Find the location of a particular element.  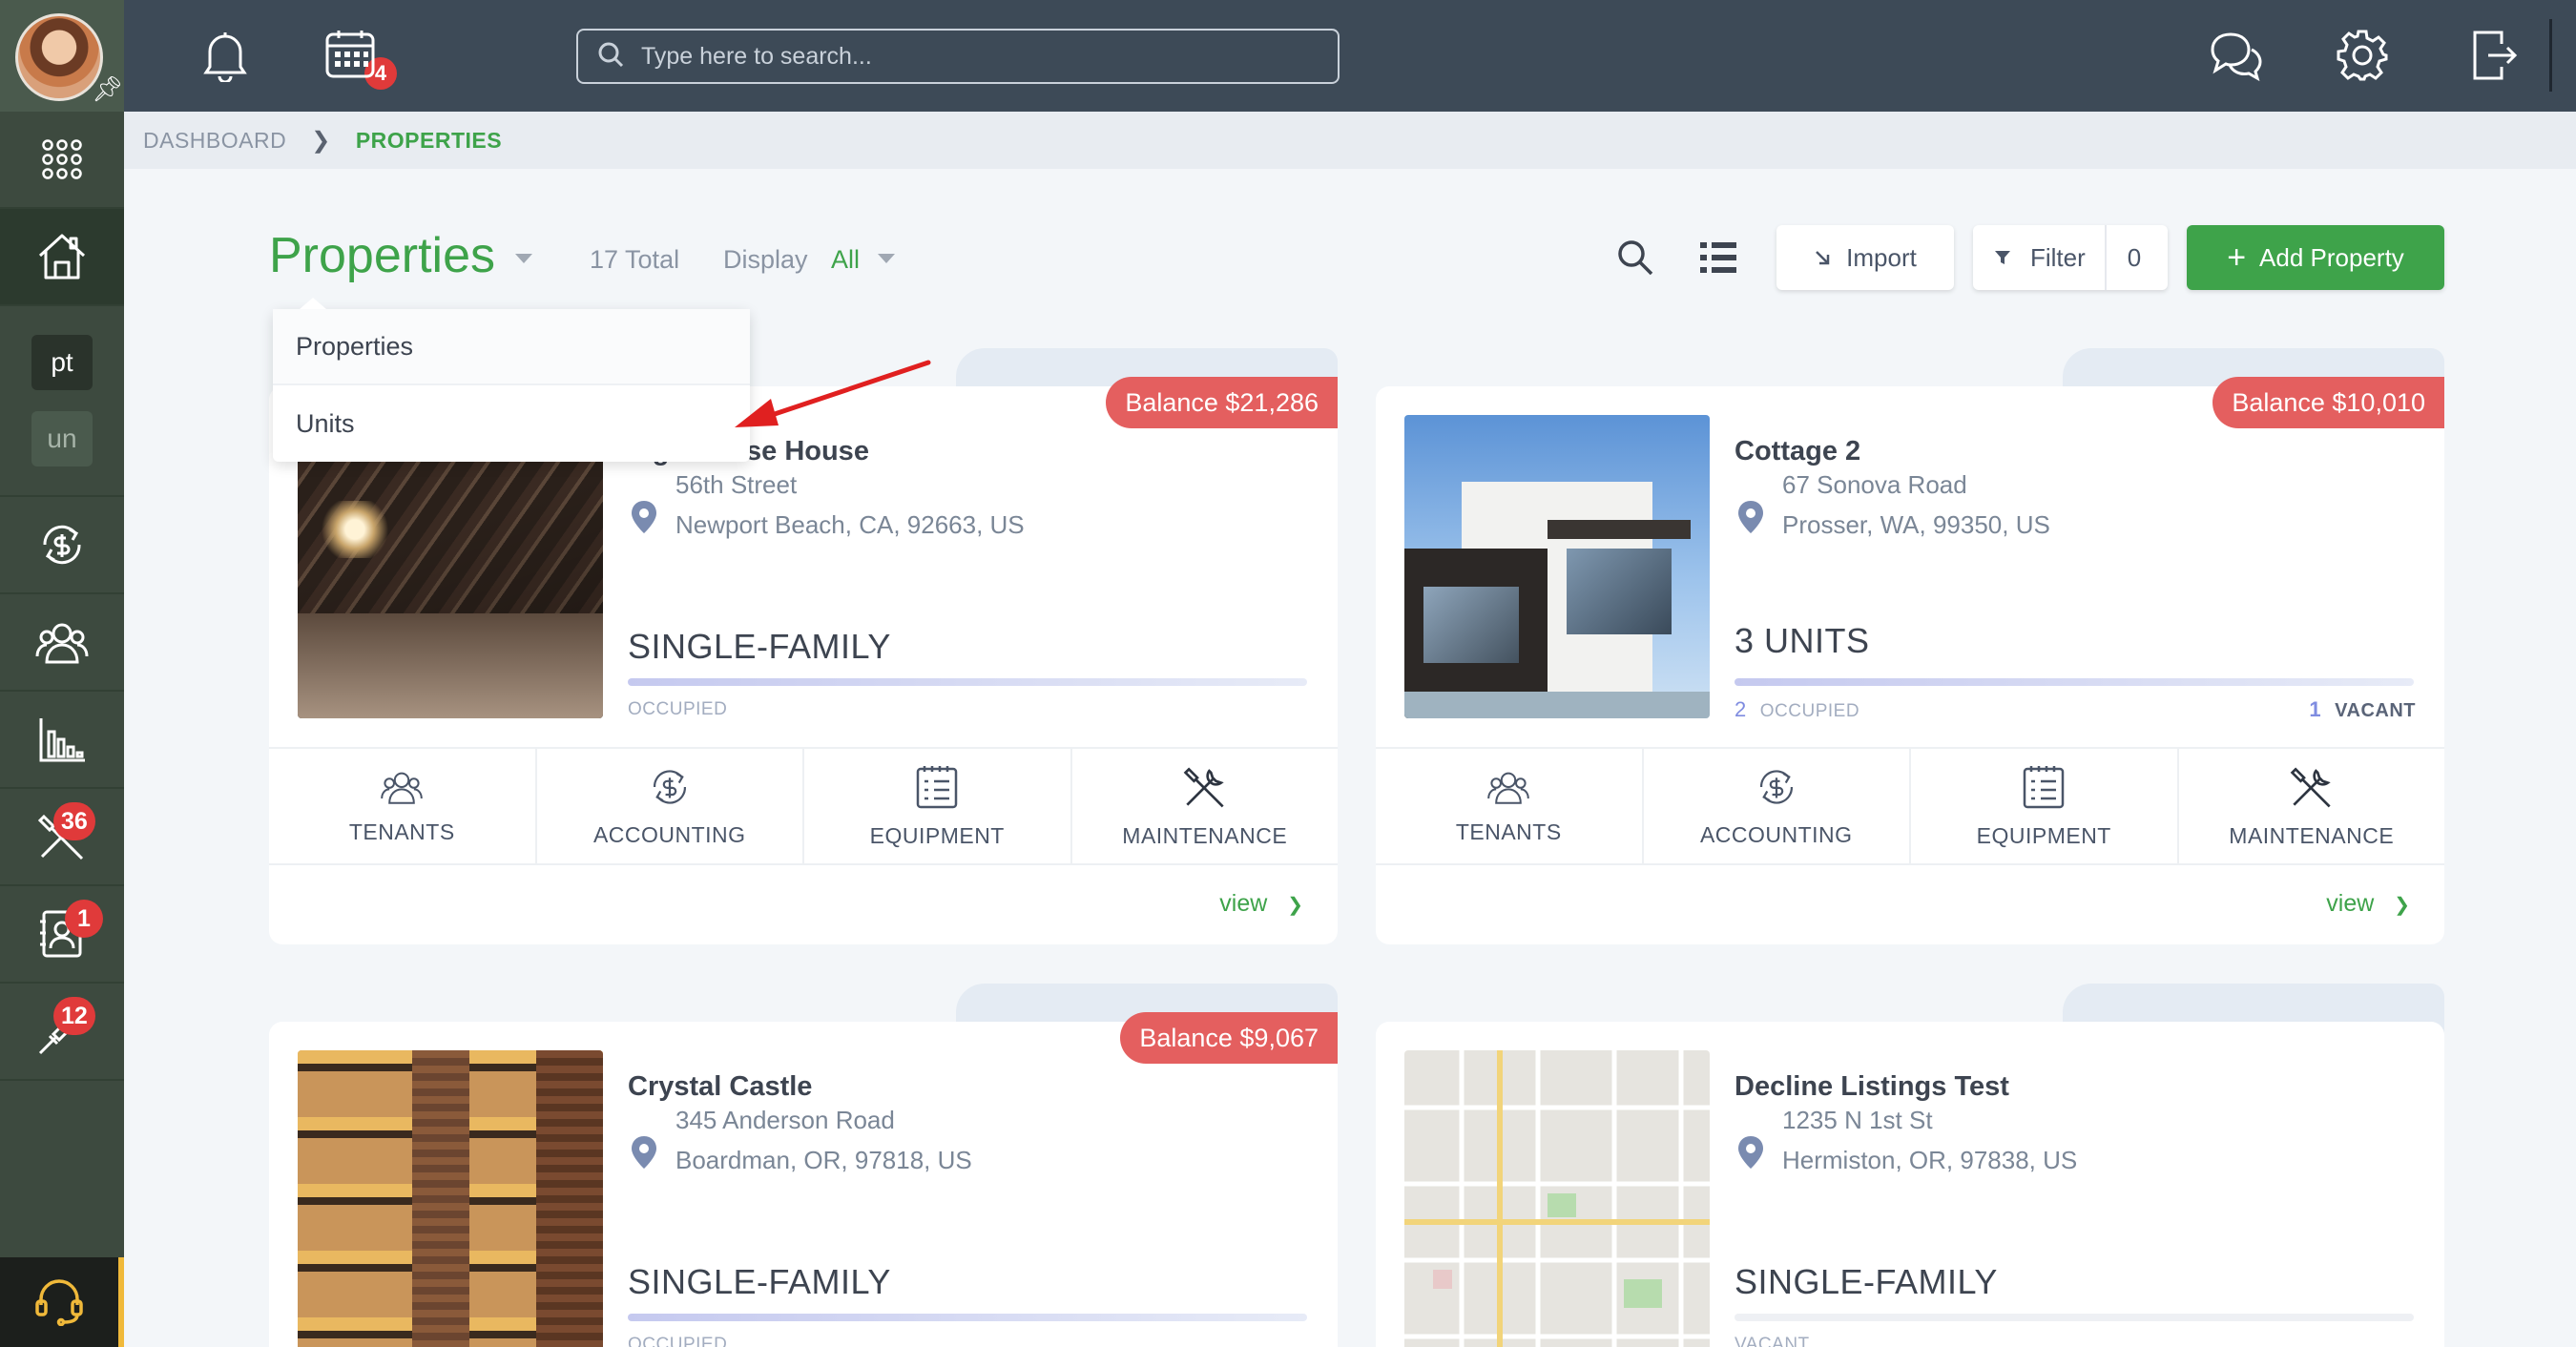

sidebar-item-accounting is located at coordinates (62, 546).